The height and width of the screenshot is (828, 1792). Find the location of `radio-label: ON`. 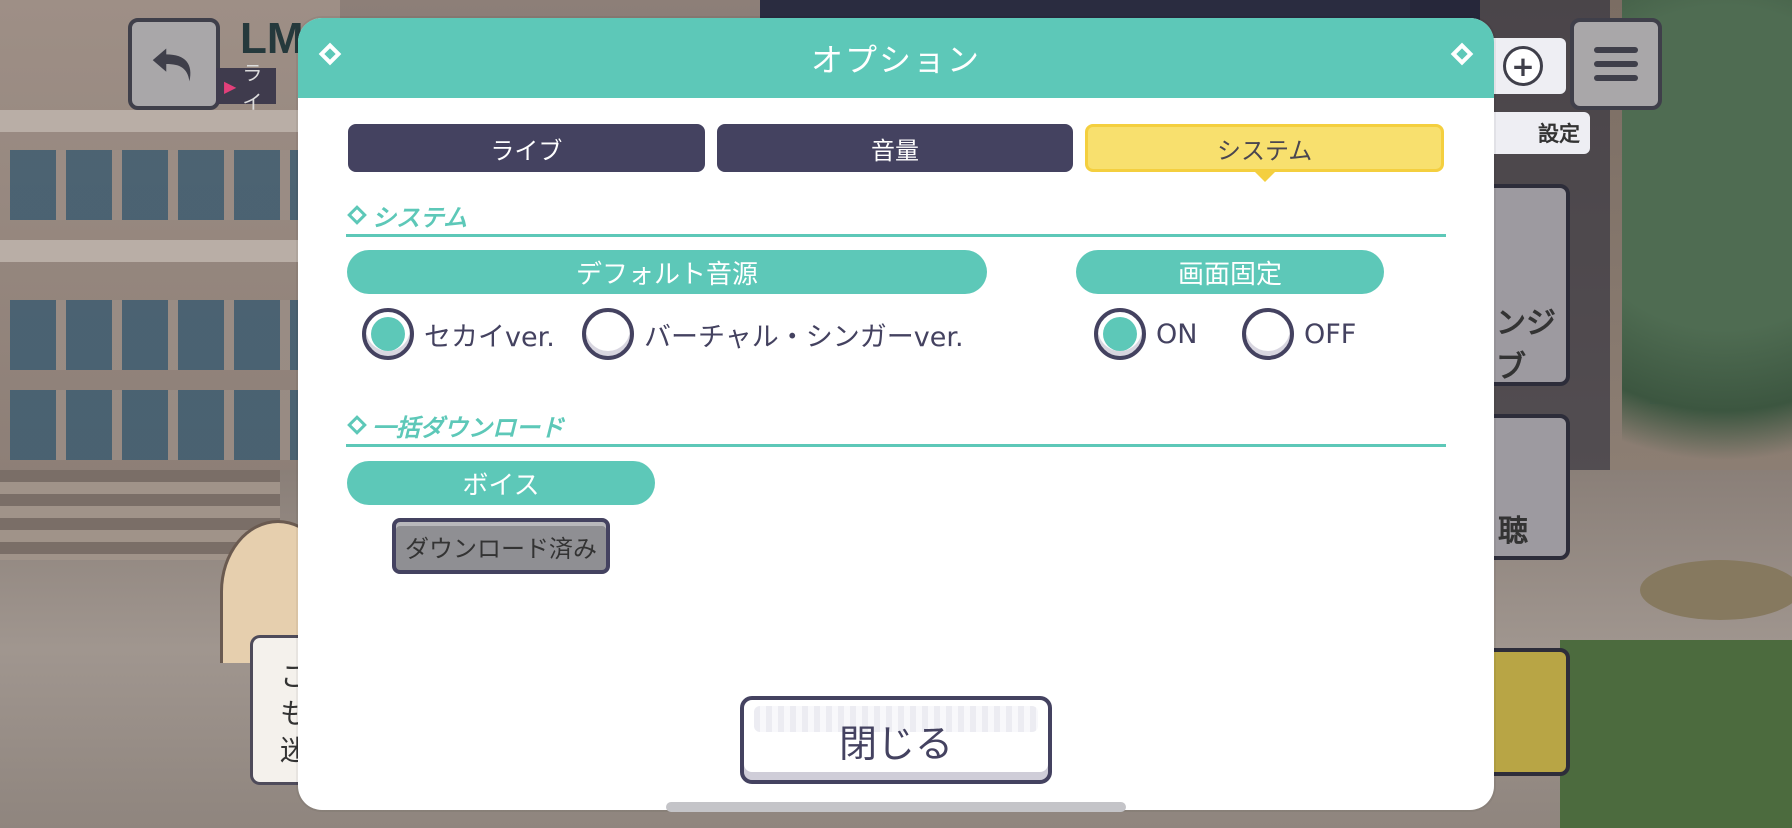

radio-label: ON is located at coordinates (1177, 334).